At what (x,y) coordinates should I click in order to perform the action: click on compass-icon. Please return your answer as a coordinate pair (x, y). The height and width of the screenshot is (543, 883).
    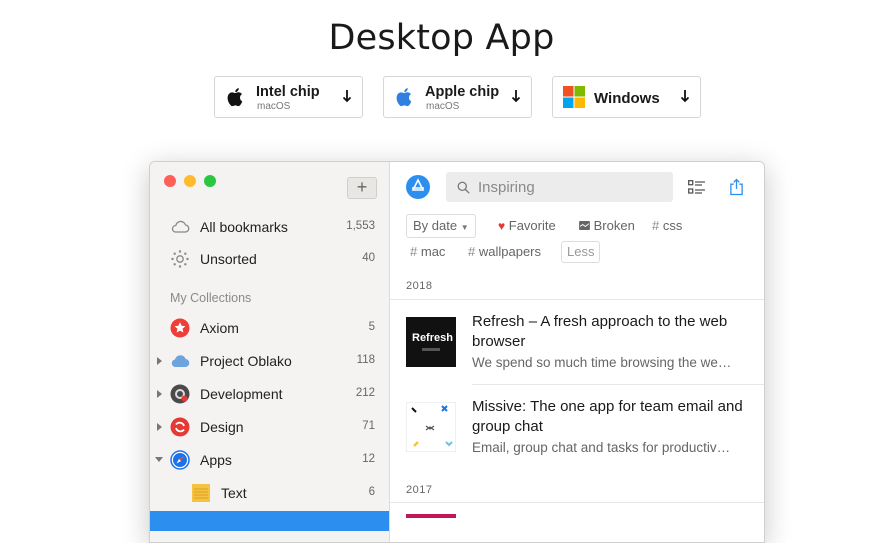
    Looking at the image, I should click on (180, 460).